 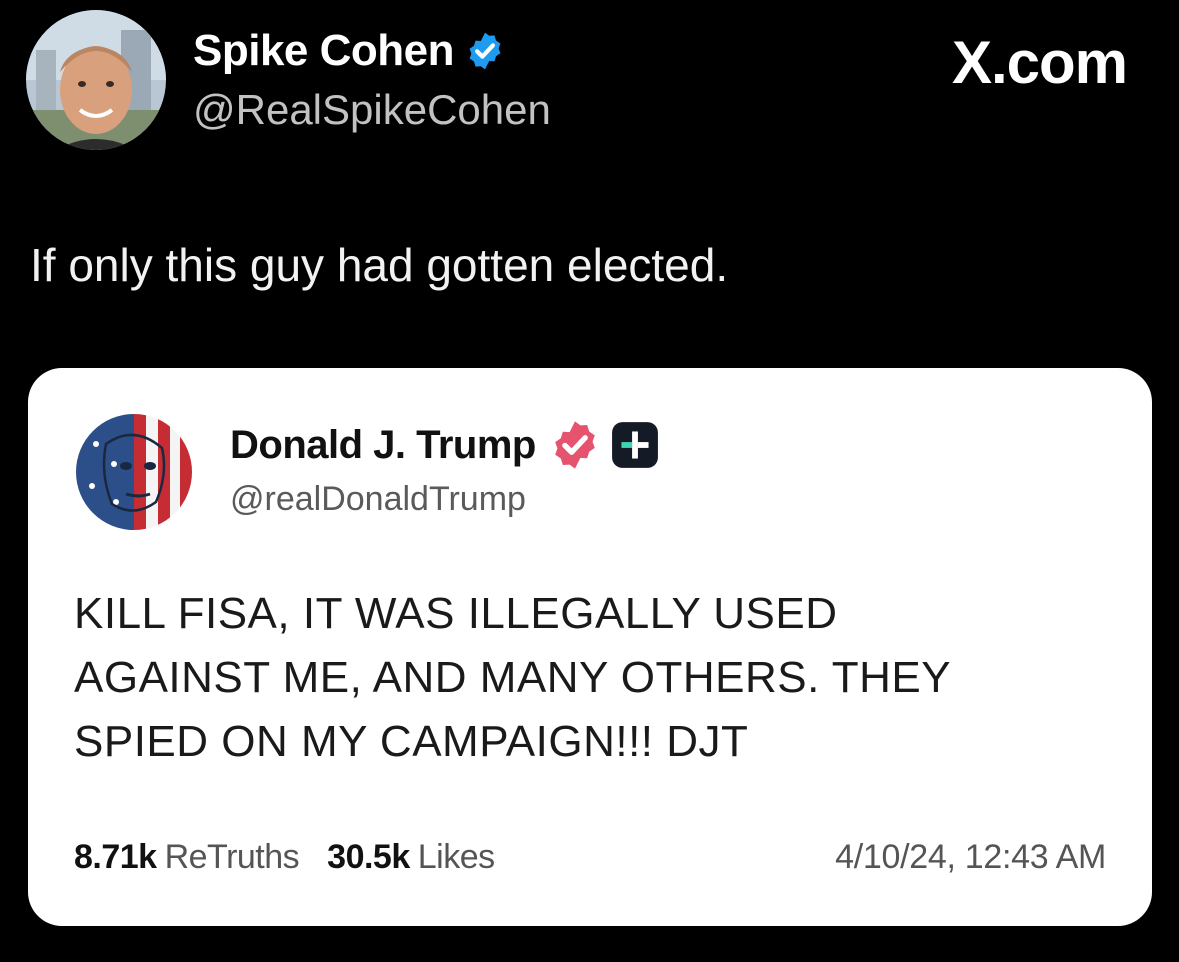 What do you see at coordinates (372, 110) in the screenshot?
I see `author-handle: @RealSpikeCohen` at bounding box center [372, 110].